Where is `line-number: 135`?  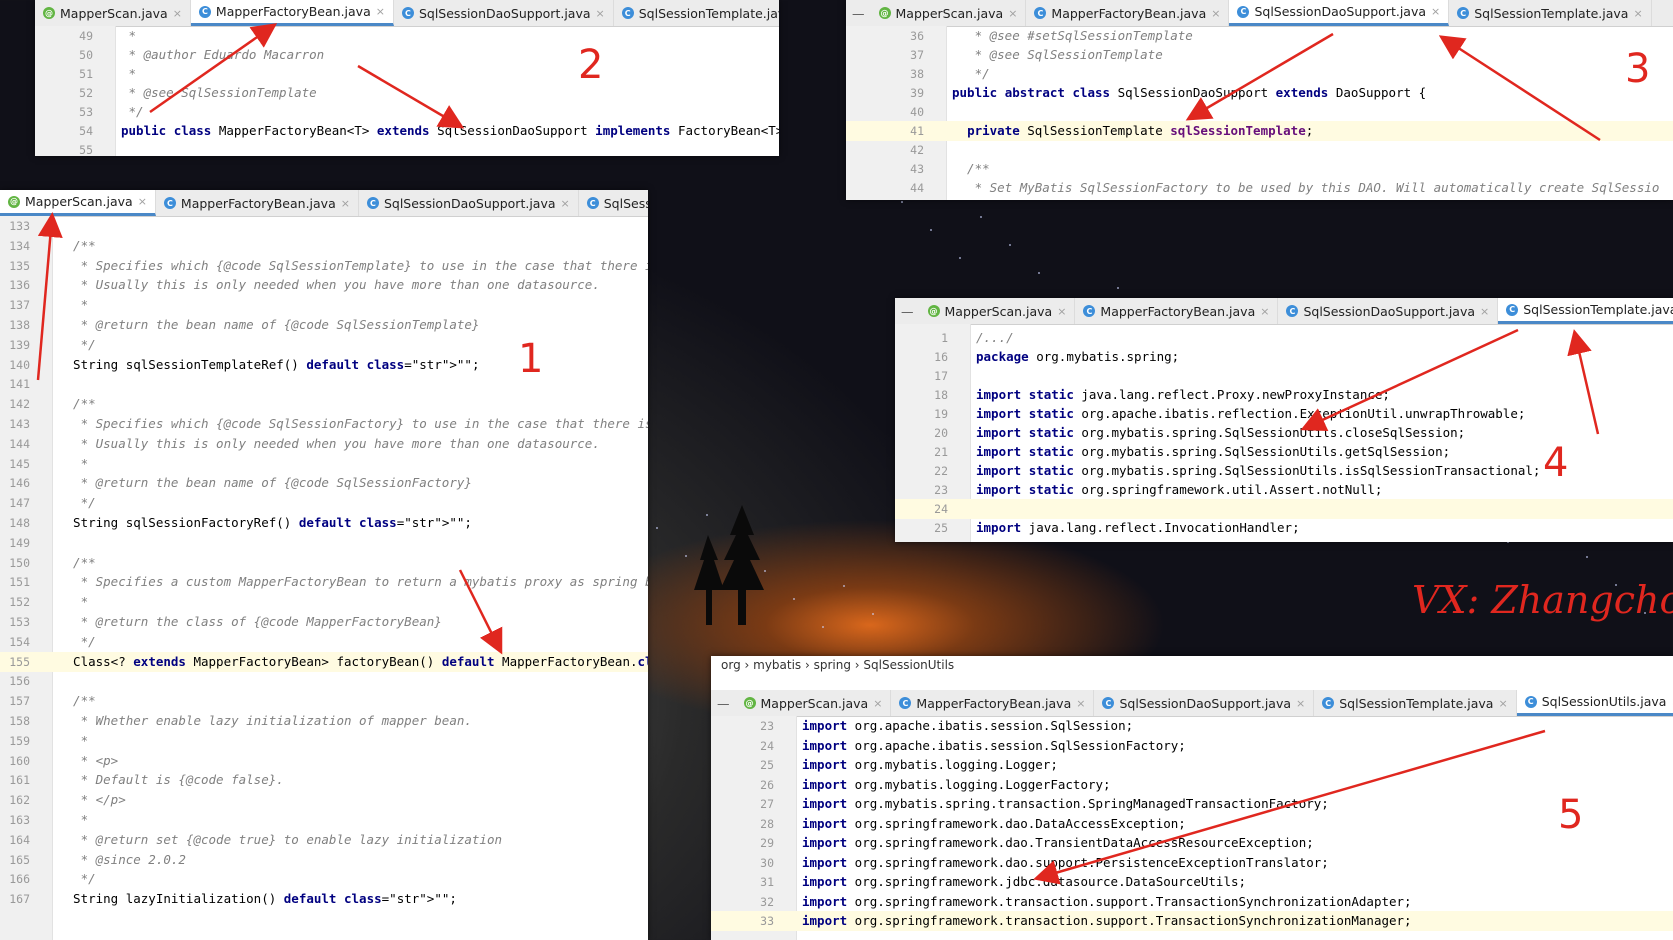
line-number: 135 is located at coordinates (19, 265).